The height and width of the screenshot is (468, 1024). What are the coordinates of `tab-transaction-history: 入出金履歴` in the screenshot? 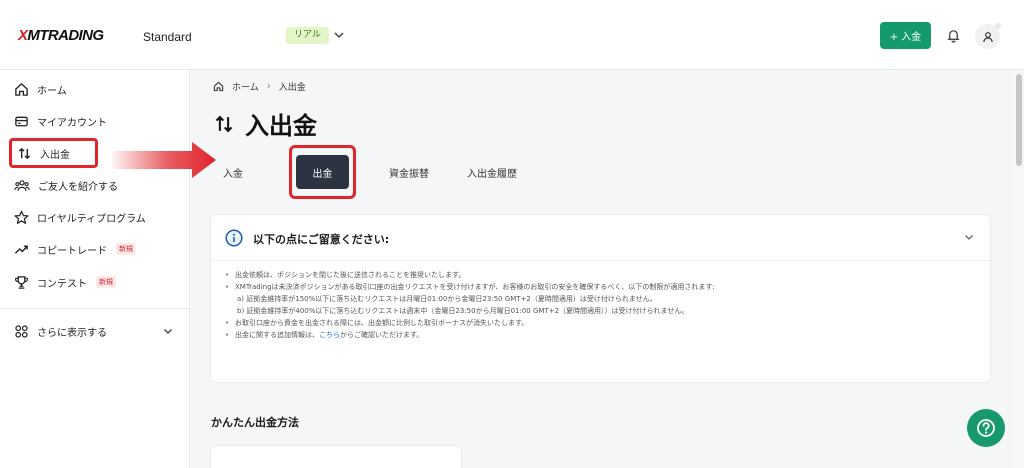 It's located at (492, 172).